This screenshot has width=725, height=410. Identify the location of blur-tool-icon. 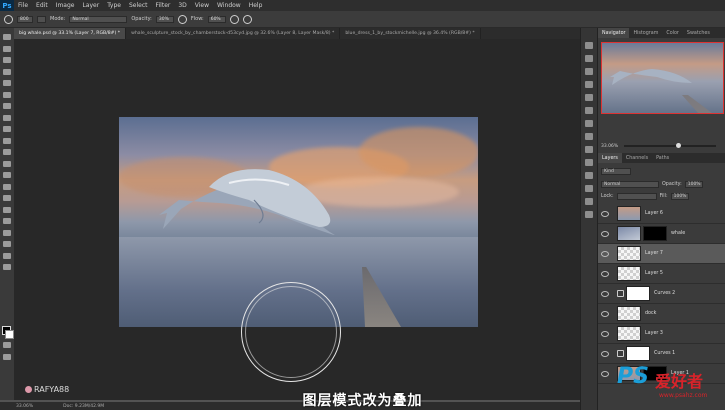
(7, 175).